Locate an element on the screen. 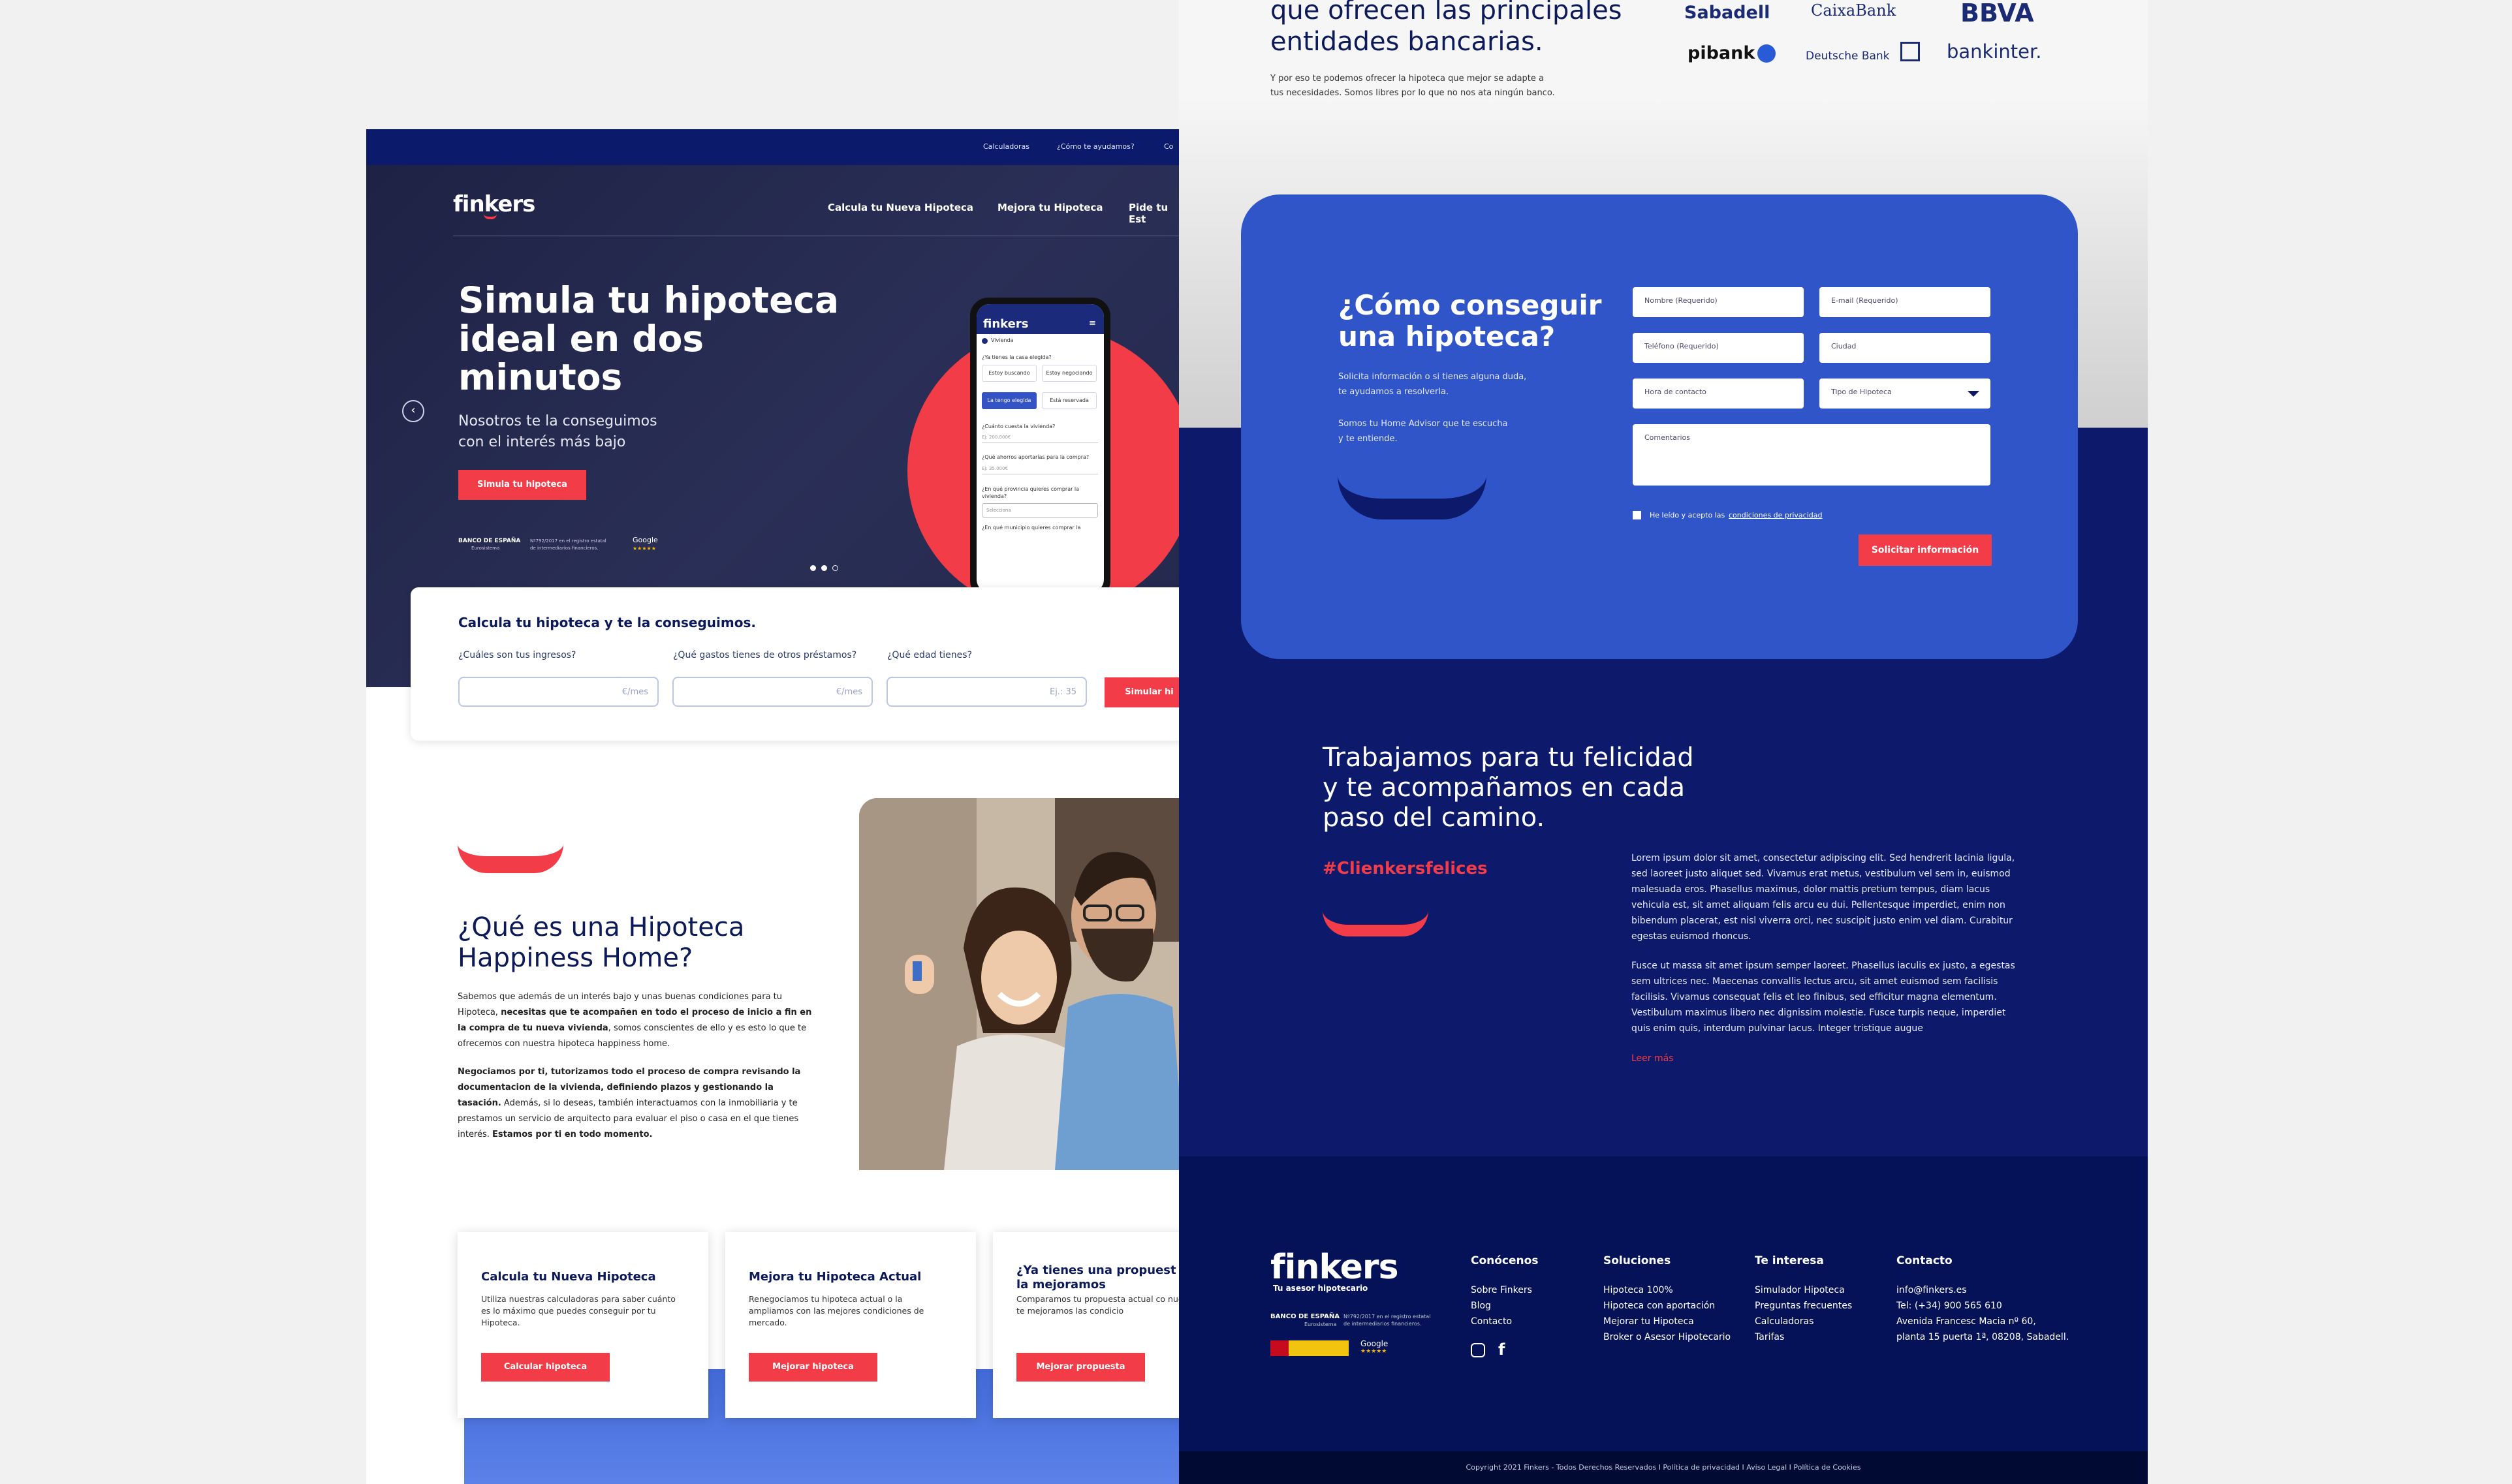  menu-mejora-hipoteca: Mejora tu Hipoteca is located at coordinates (1050, 207).